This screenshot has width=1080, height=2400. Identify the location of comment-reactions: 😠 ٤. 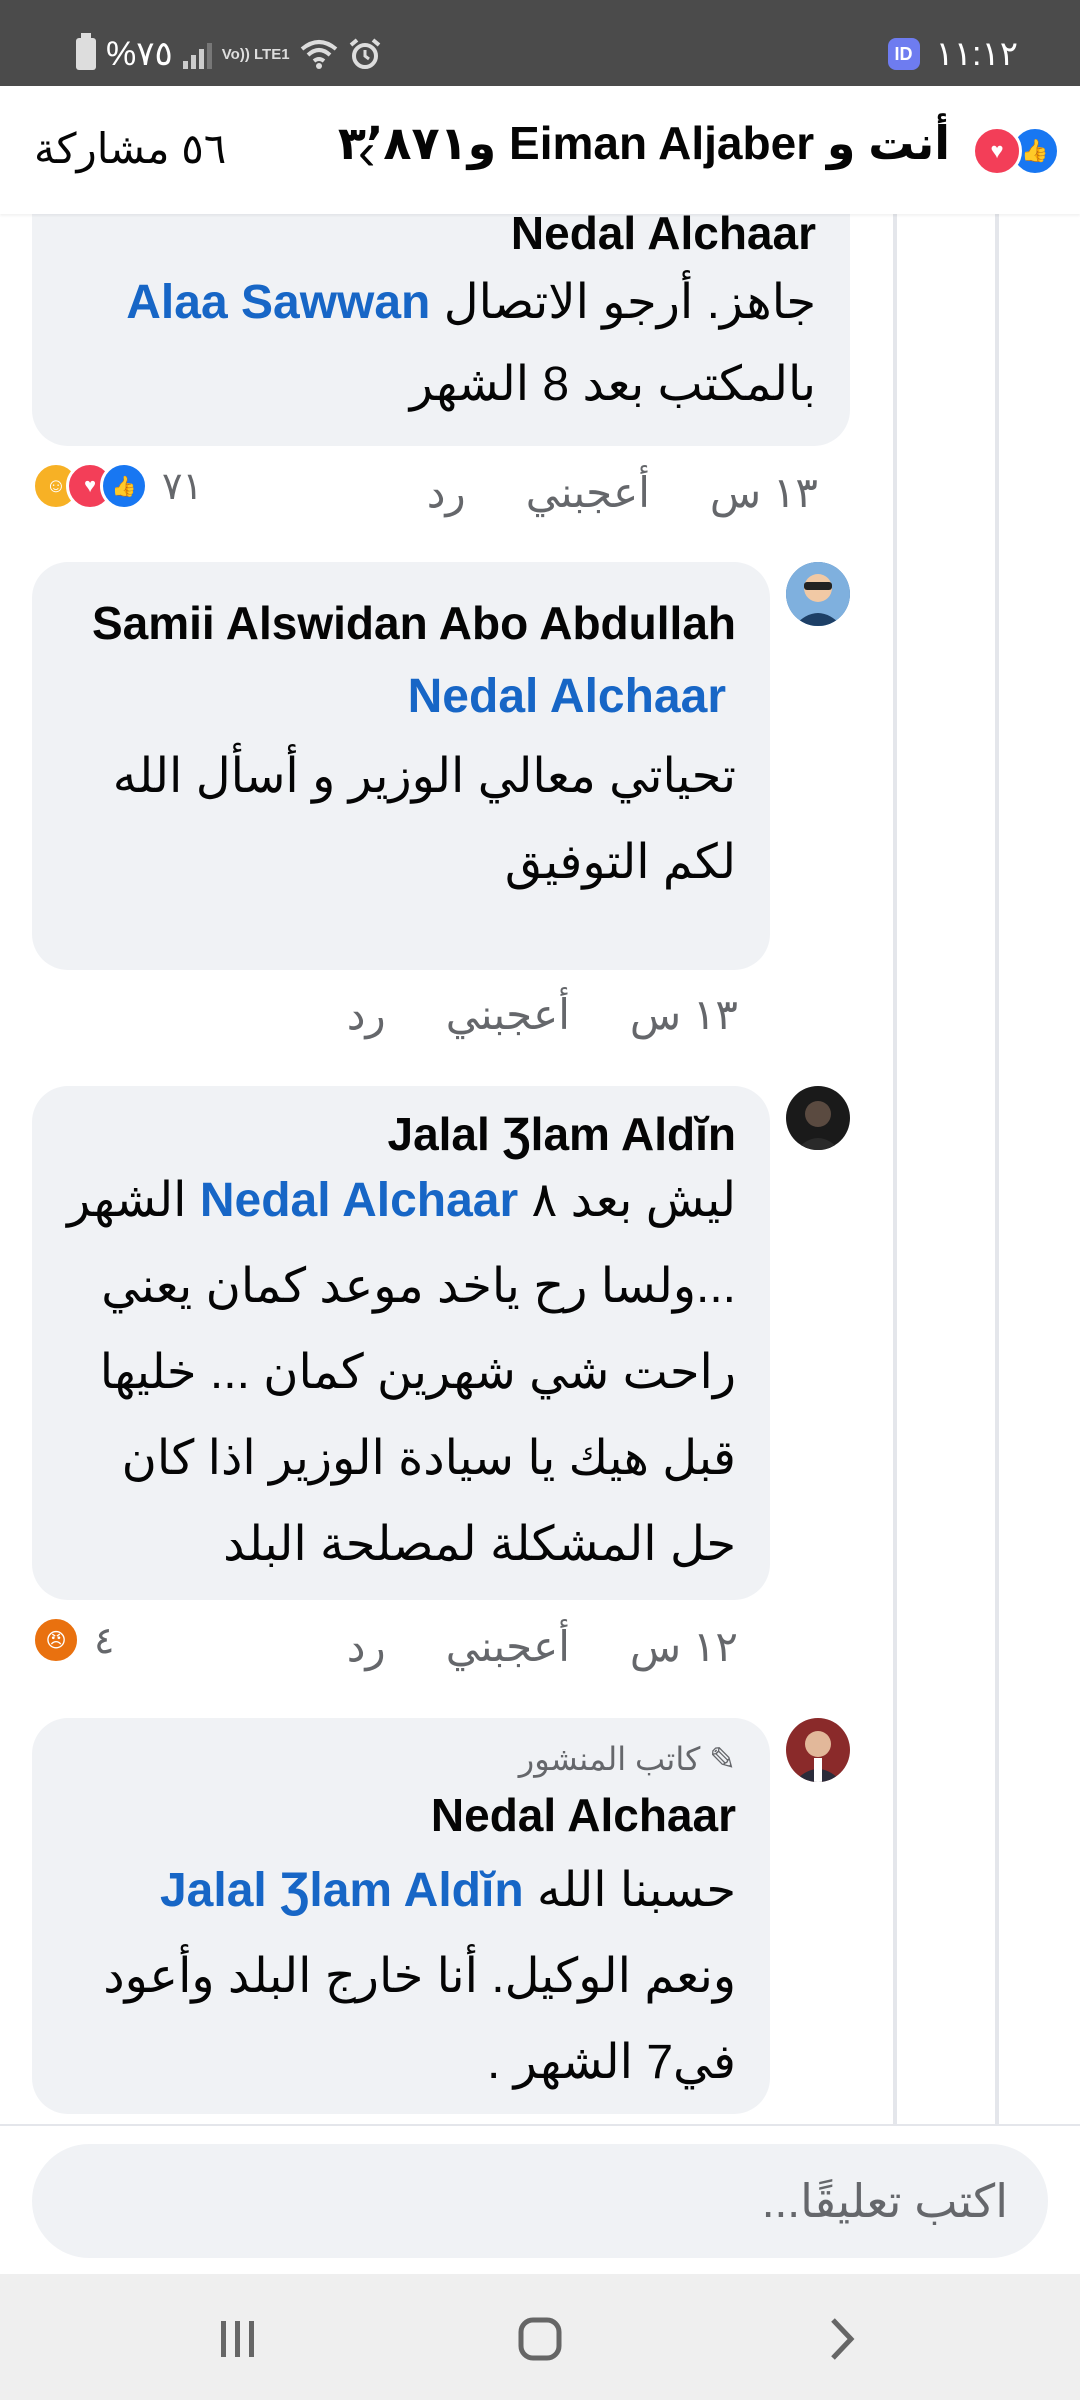
(73, 1640).